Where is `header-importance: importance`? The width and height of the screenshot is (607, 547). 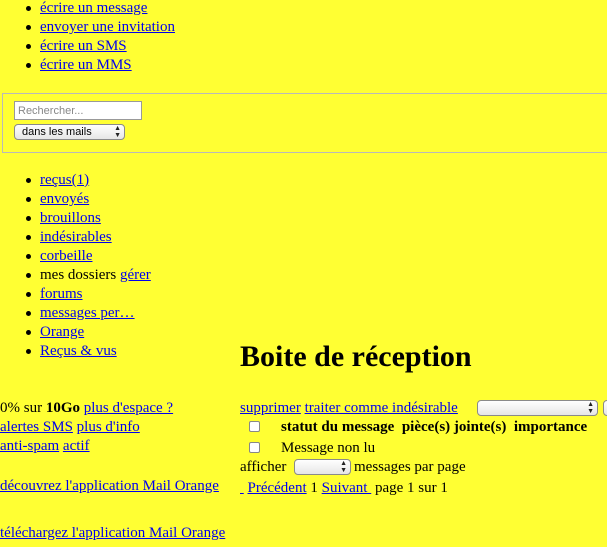 header-importance: importance is located at coordinates (550, 427).